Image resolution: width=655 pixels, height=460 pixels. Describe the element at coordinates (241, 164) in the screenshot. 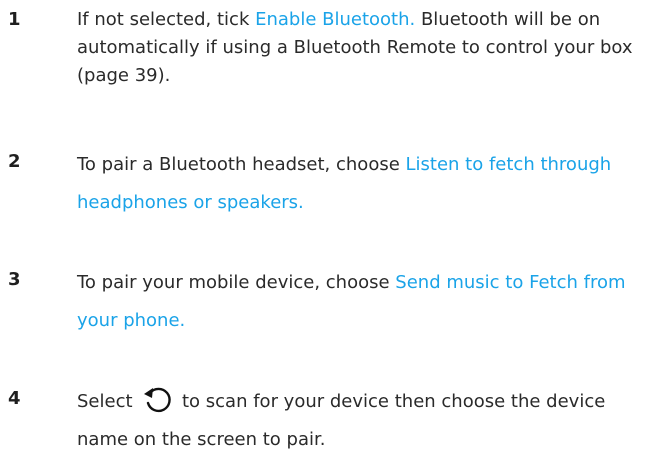

I see `step-text-before: To pair a Bluetooth headset, choose` at that location.